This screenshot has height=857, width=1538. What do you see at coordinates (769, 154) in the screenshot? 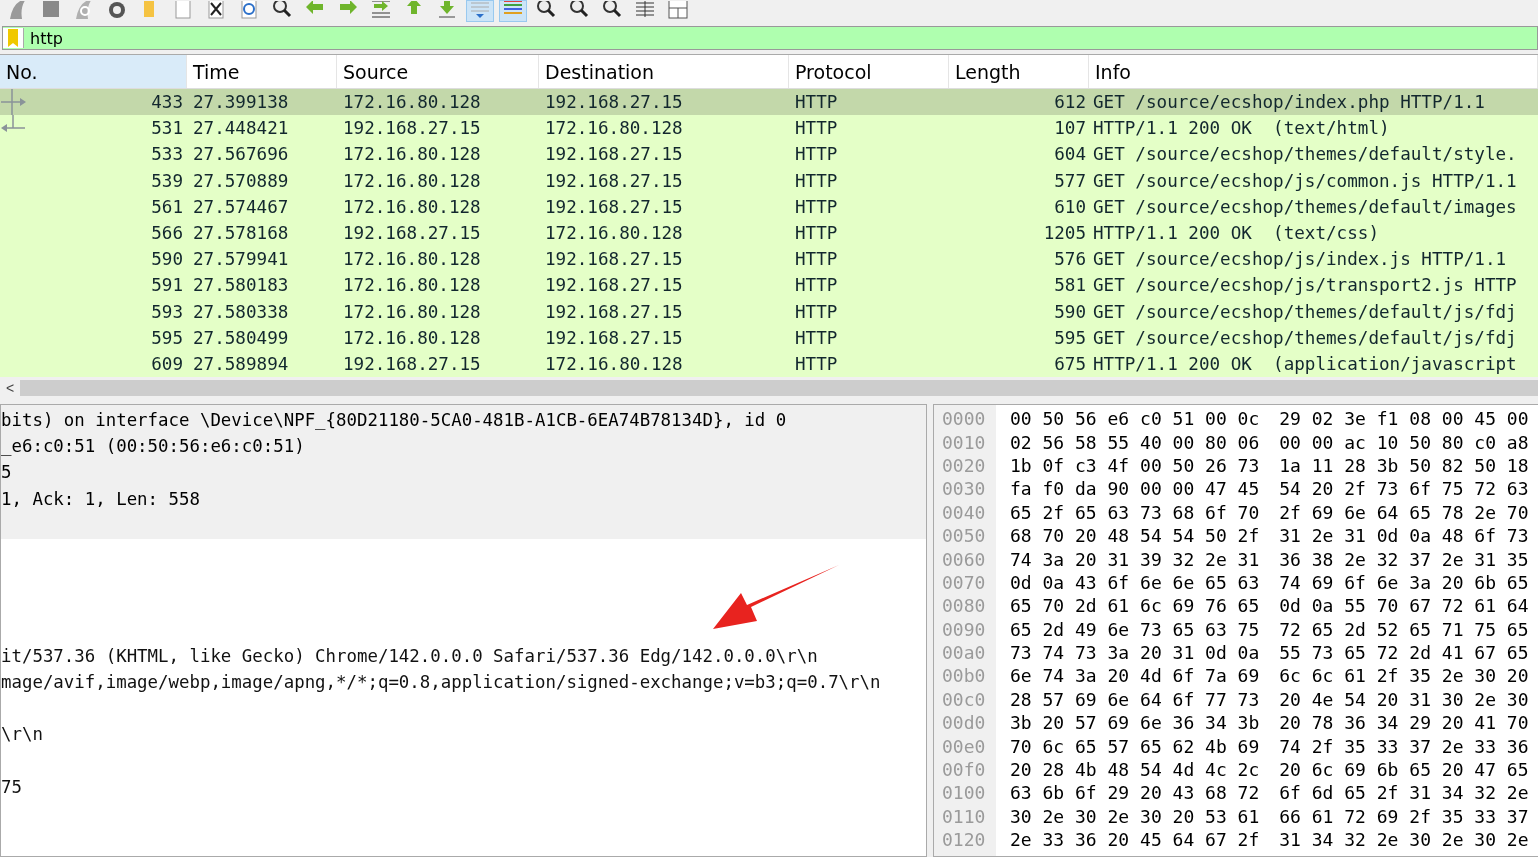
I see `packet-row: 533 27.567696 172.16.80.128 192.168.27.15 HTTP 604 GET /source/ecshop/themes/default/style.` at bounding box center [769, 154].